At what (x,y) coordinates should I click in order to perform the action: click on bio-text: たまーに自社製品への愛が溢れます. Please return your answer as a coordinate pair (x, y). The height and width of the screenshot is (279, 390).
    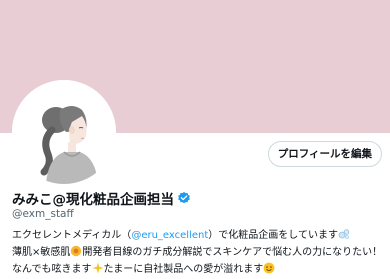
    Looking at the image, I should click on (183, 269).